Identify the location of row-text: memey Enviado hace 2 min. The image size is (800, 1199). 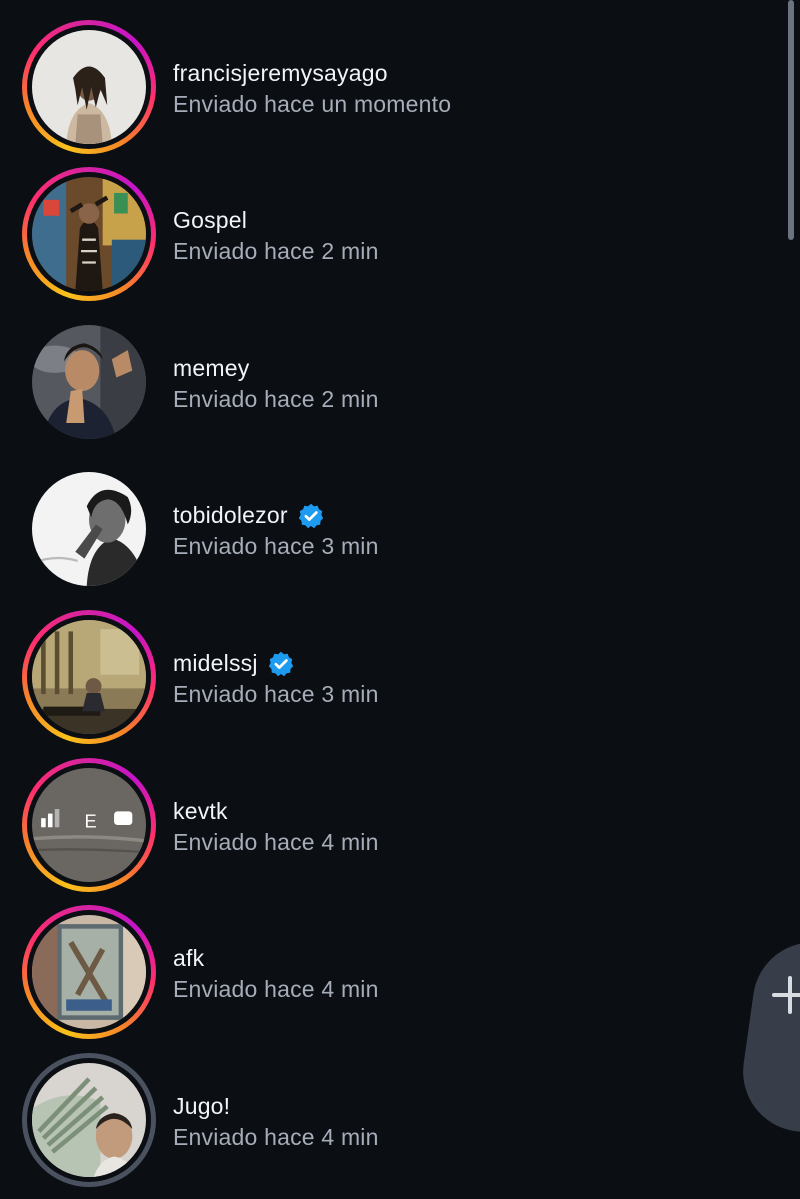
(276, 382).